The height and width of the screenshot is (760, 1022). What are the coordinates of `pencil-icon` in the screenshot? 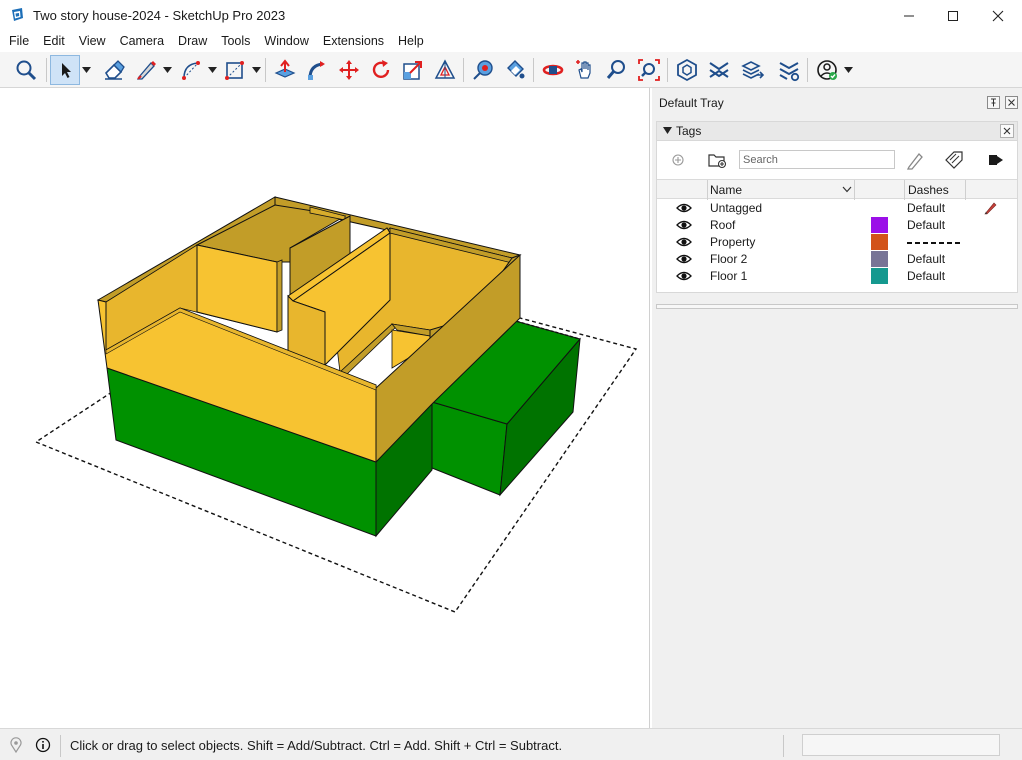 It's located at (990, 208).